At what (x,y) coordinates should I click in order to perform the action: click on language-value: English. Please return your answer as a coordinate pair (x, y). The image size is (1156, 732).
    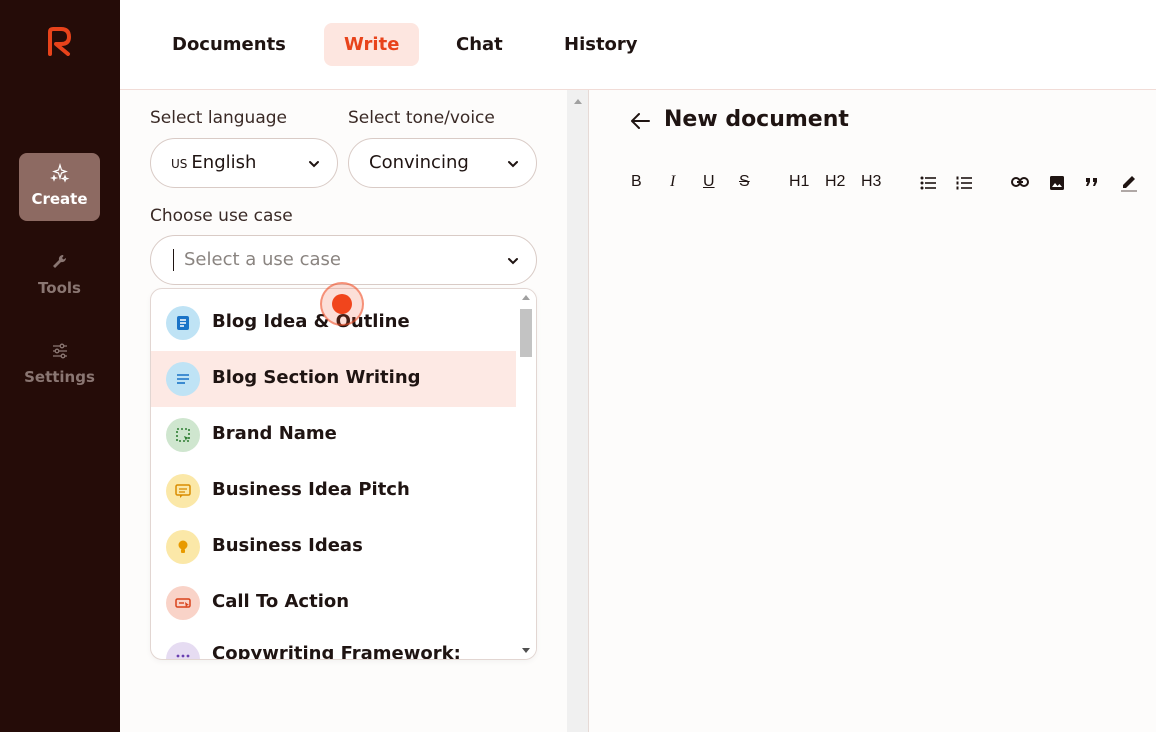
    Looking at the image, I should click on (224, 162).